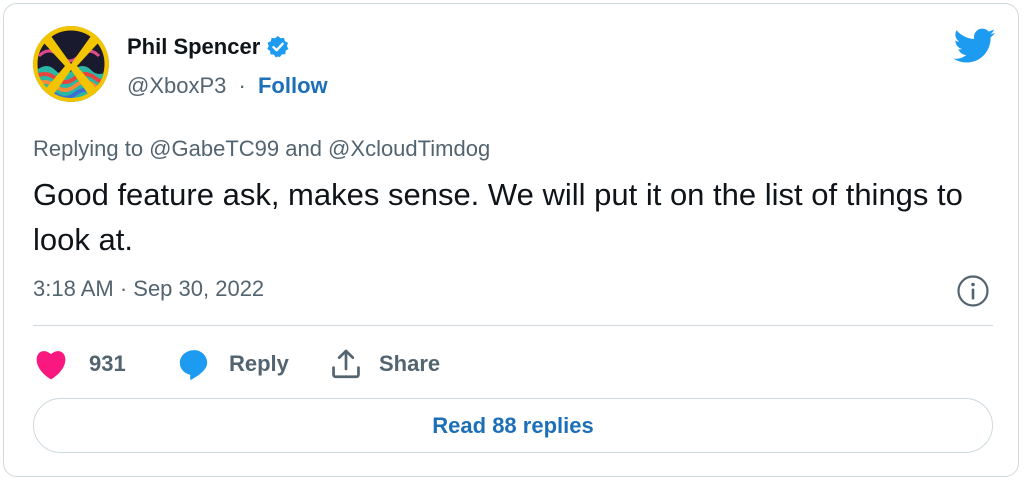  What do you see at coordinates (513, 325) in the screenshot?
I see `divider` at bounding box center [513, 325].